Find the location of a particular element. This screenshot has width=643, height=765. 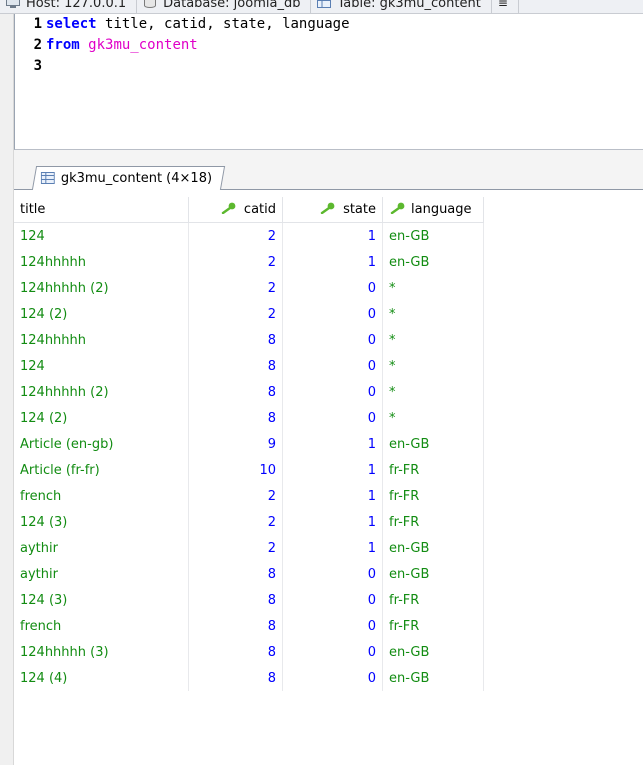

host-tab: Host: 127.0.0.1 is located at coordinates (69, 6).